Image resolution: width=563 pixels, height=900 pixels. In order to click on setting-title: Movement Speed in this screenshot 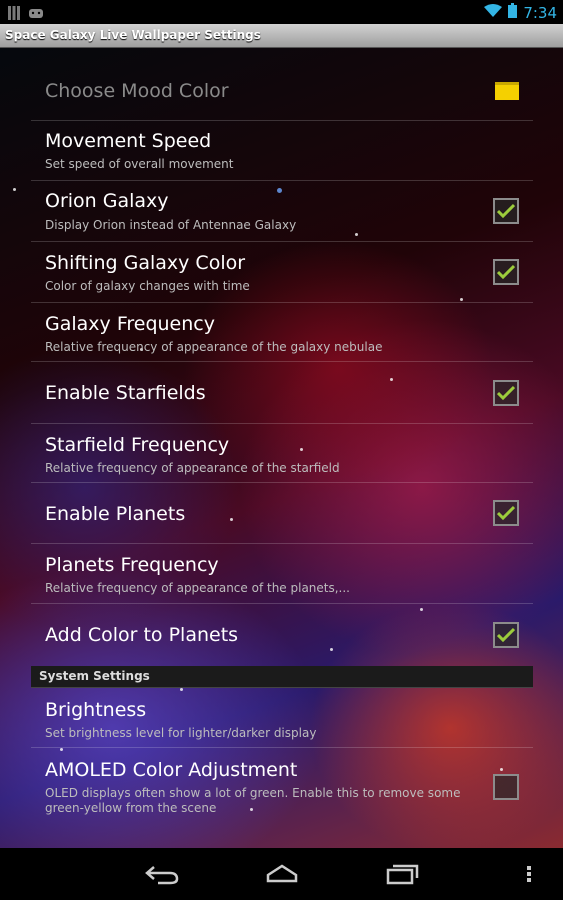, I will do `click(128, 141)`.